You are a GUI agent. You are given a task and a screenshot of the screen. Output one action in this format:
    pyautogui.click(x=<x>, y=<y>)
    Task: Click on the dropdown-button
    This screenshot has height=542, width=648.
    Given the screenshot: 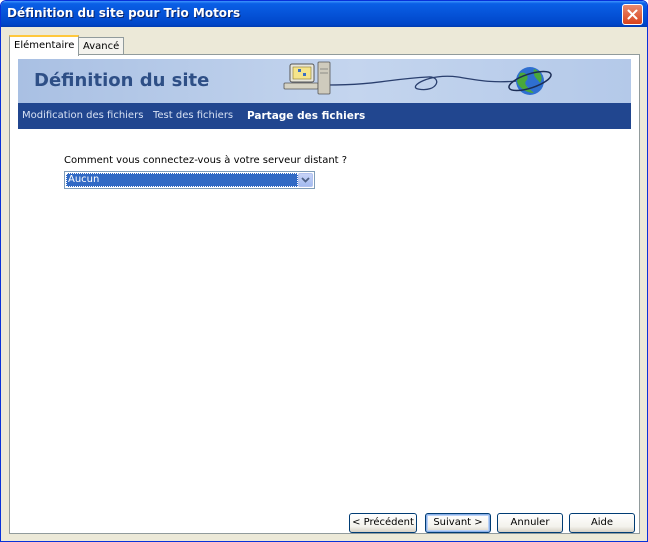 What is the action you would take?
    pyautogui.click(x=305, y=180)
    